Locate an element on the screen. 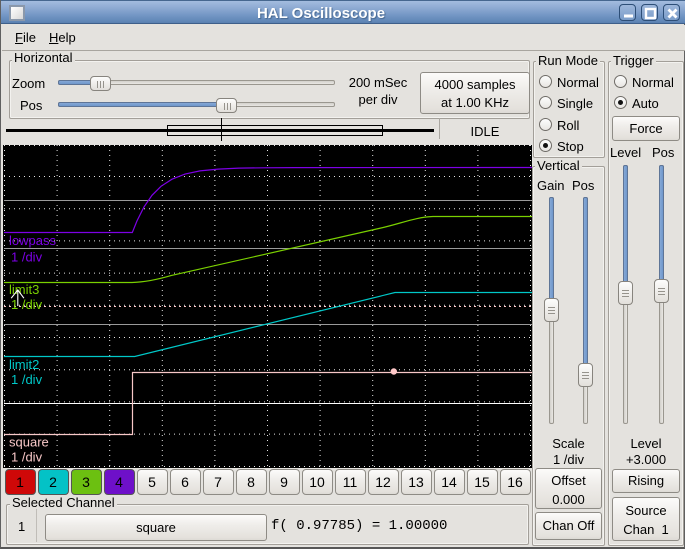 Image resolution: width=685 pixels, height=549 pixels. svg-text: limit2 is located at coordinates (24, 364).